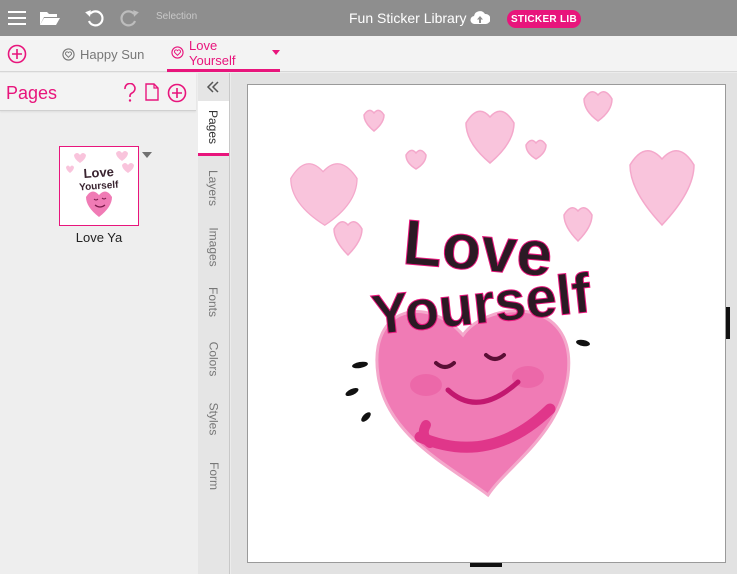  I want to click on side-tab-label: Layers, so click(213, 187).